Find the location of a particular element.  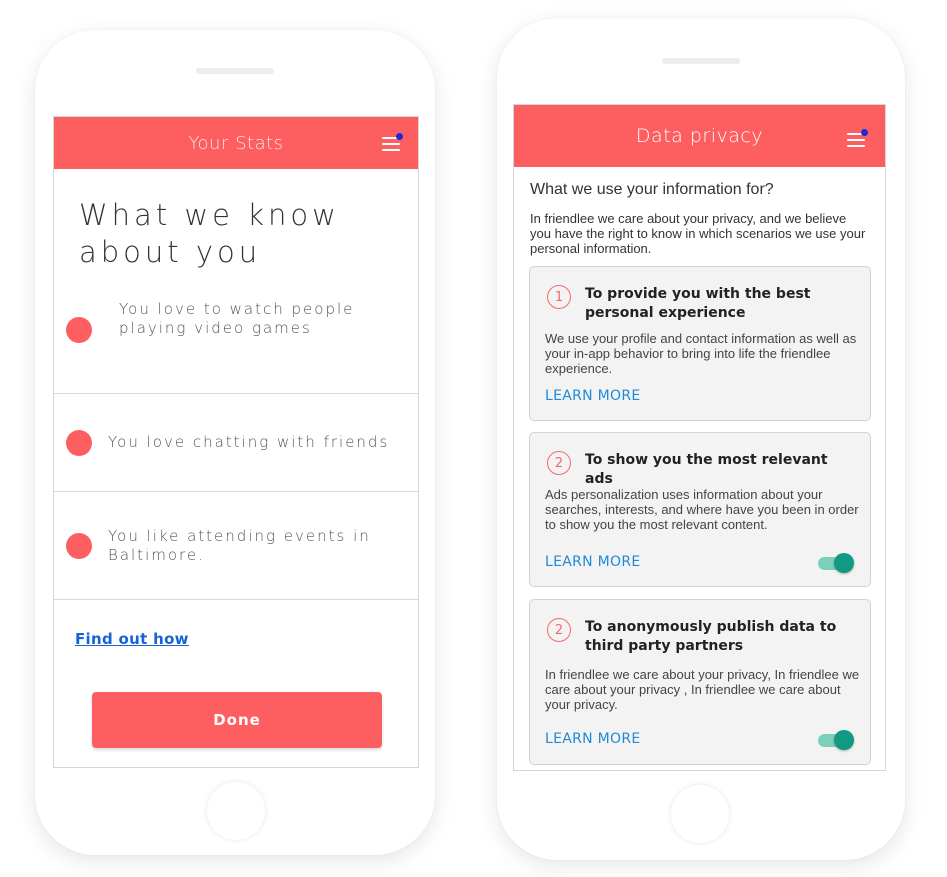

page-title: Your Stats is located at coordinates (236, 143).